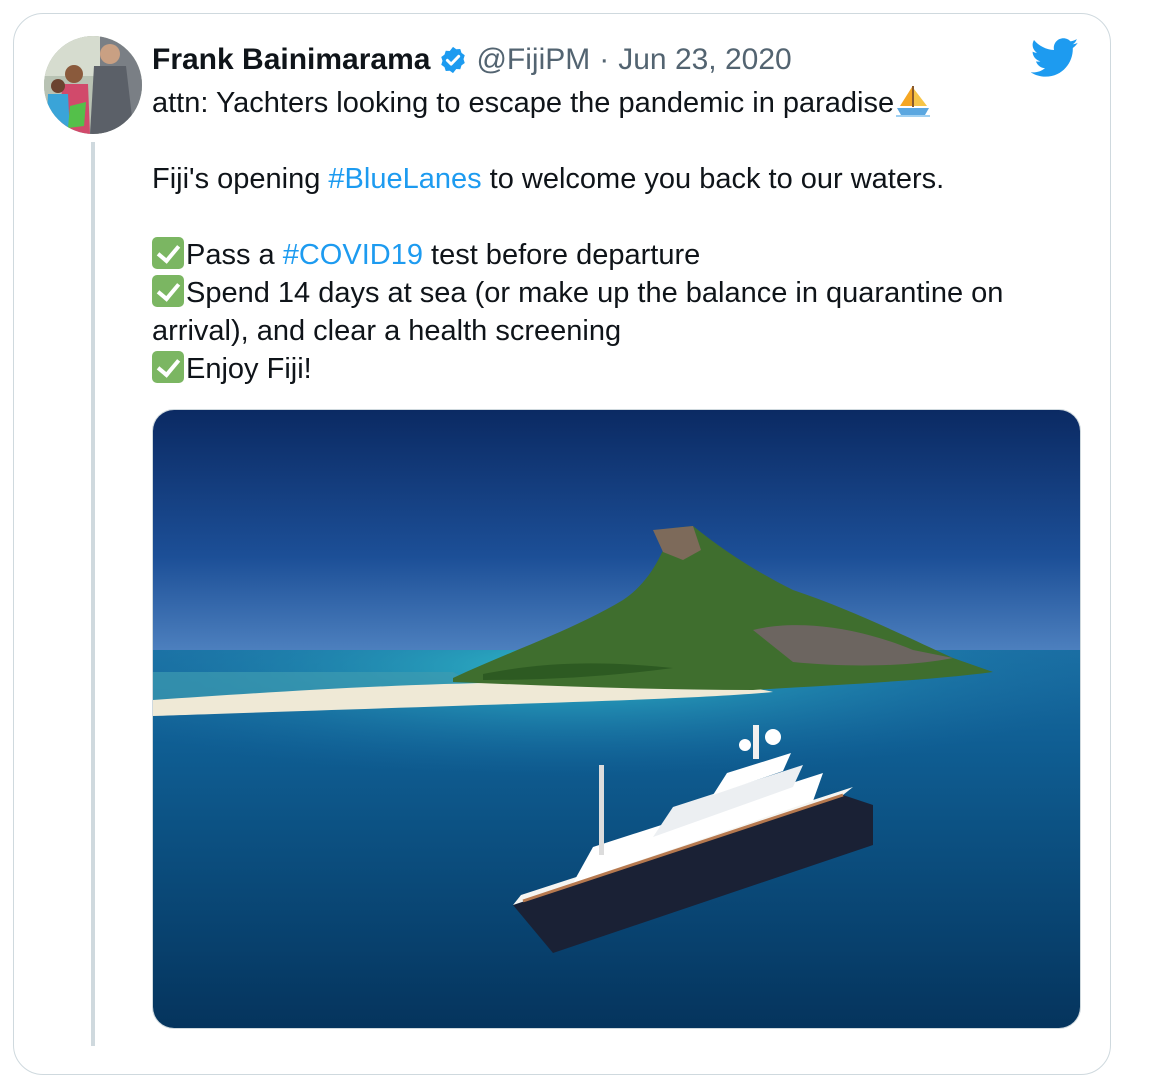 Image resolution: width=1158 pixels, height=1075 pixels. I want to click on tweet-header: Frank Bainimarama @FijiPM · Jun 23, 2020, so click(472, 60).